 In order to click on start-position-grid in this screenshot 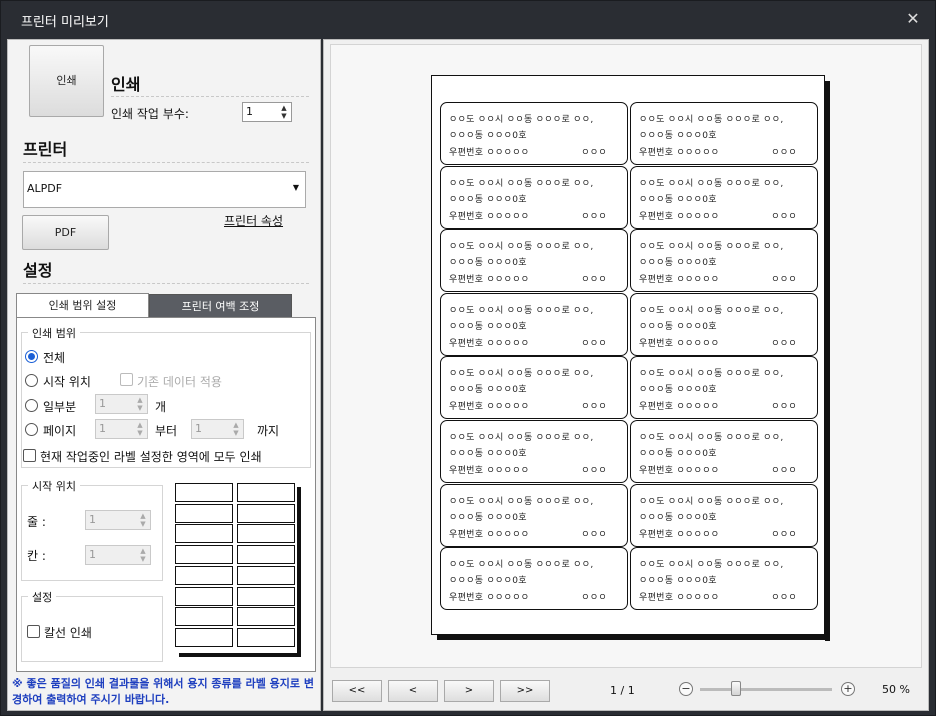, I will do `click(238, 571)`.